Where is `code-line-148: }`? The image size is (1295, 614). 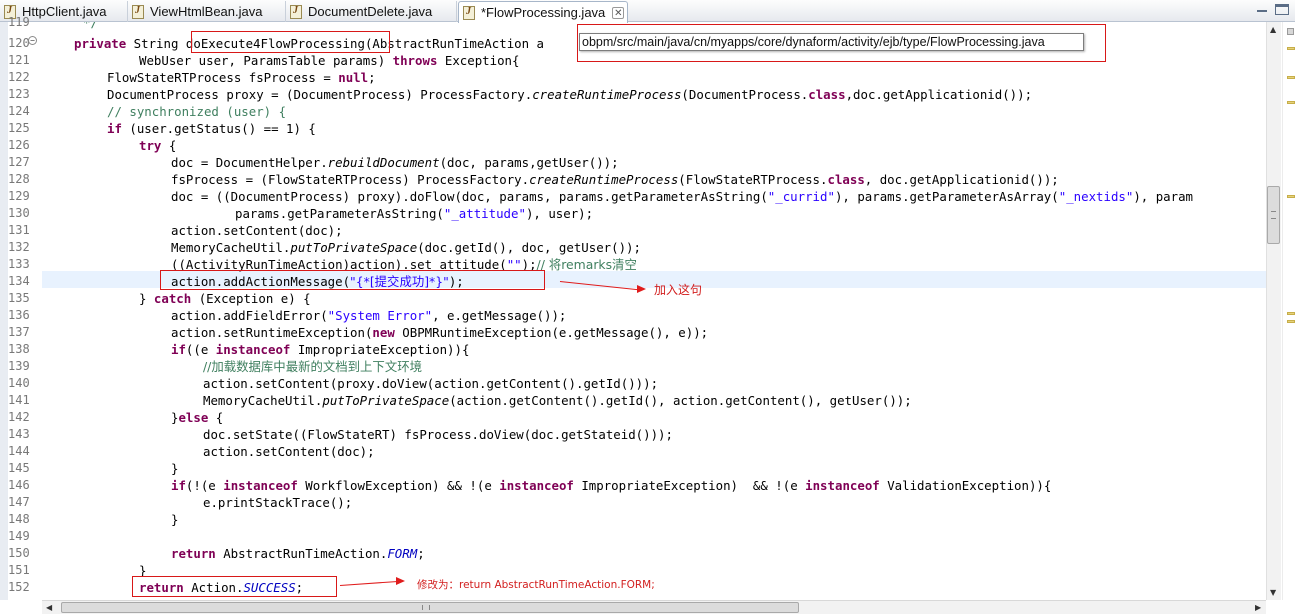
code-line-148: } is located at coordinates (175, 519).